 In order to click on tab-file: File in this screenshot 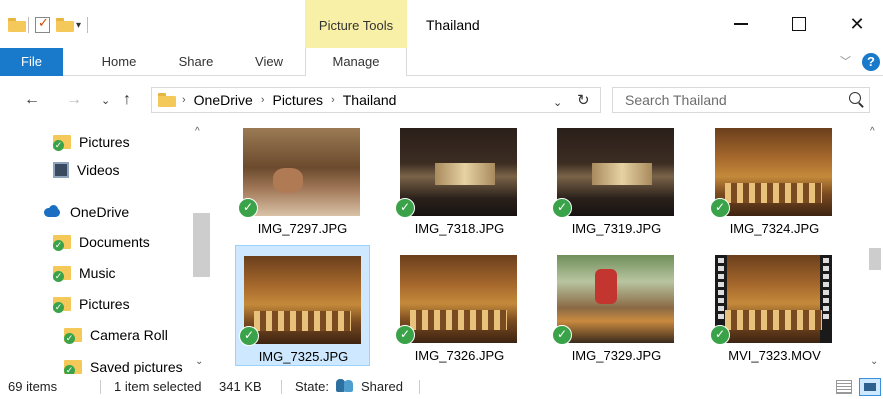, I will do `click(31, 62)`.